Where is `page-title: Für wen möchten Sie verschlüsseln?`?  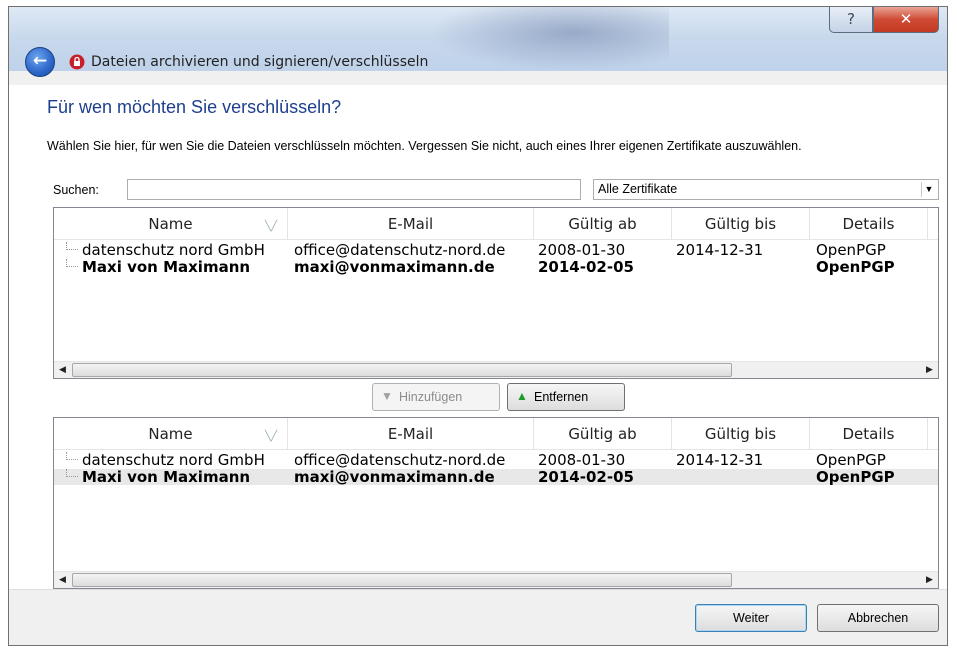
page-title: Für wen möchten Sie verschlüsseln? is located at coordinates (194, 107).